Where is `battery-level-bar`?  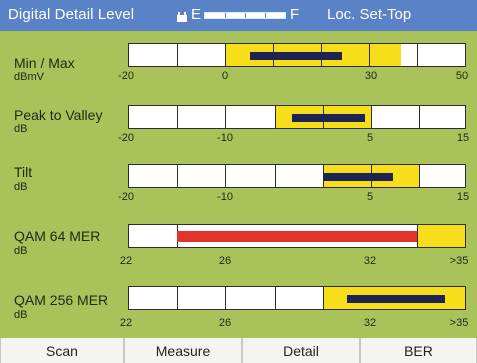 battery-level-bar is located at coordinates (245, 15).